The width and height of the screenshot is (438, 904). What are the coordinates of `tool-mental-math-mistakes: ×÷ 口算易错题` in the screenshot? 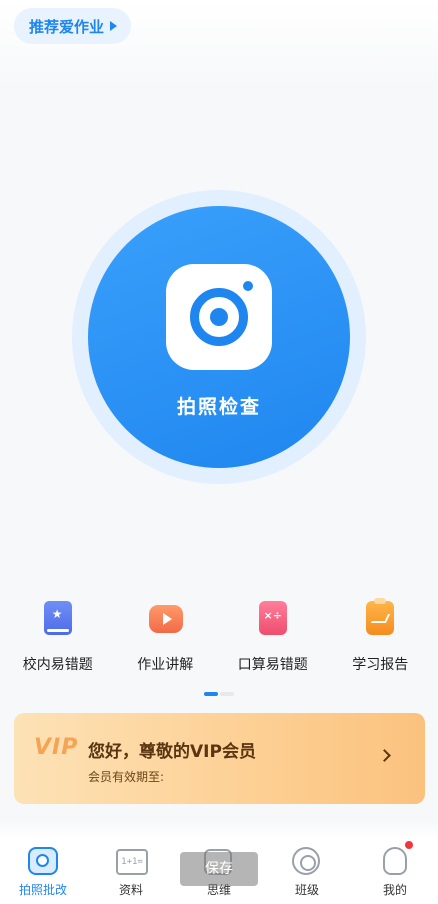 It's located at (273, 637).